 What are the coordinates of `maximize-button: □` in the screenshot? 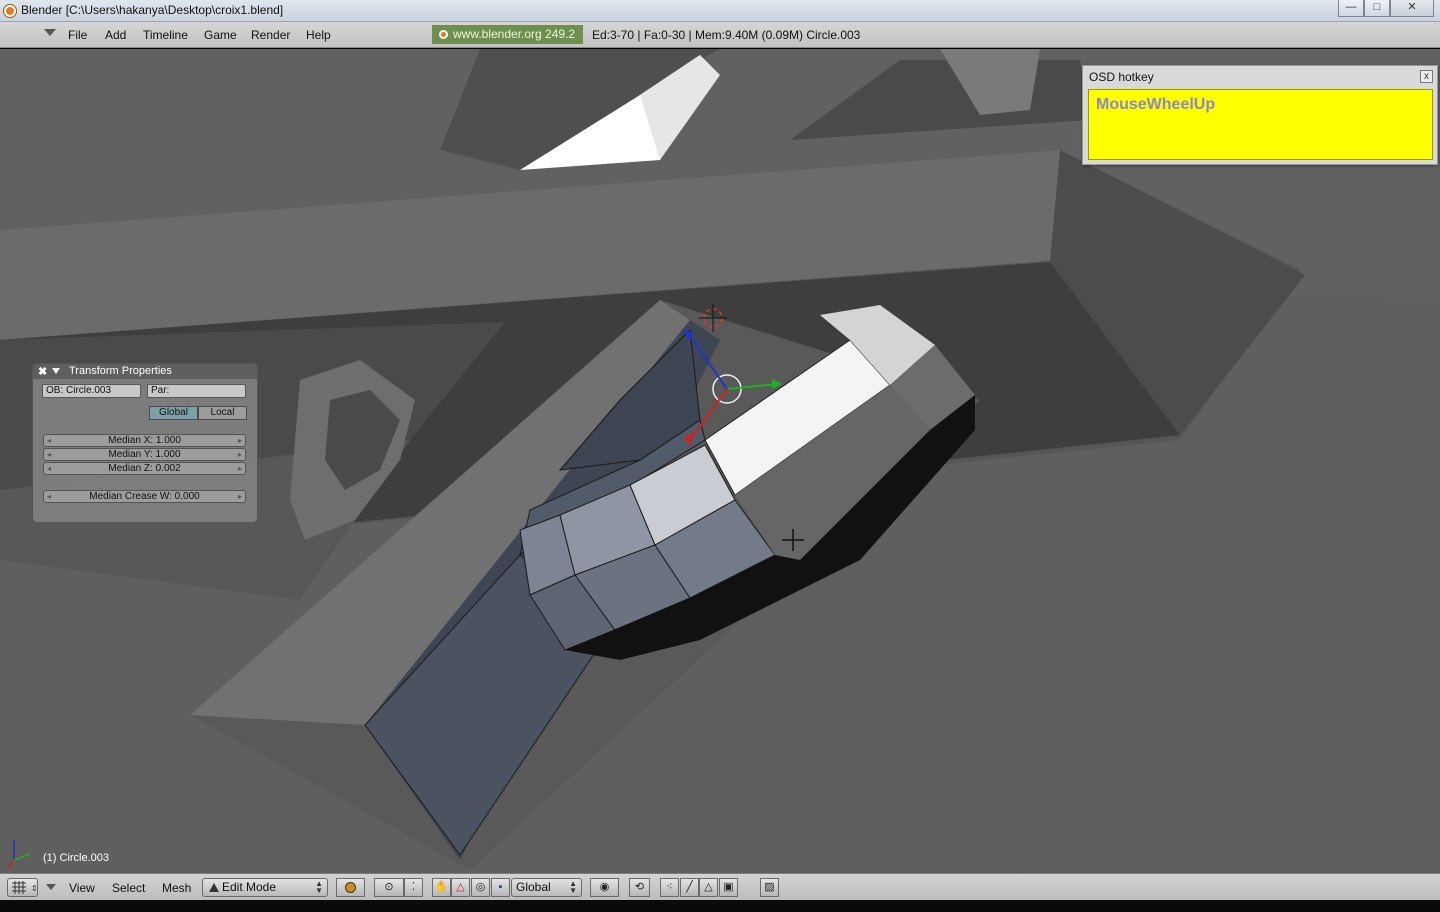 It's located at (1377, 8).